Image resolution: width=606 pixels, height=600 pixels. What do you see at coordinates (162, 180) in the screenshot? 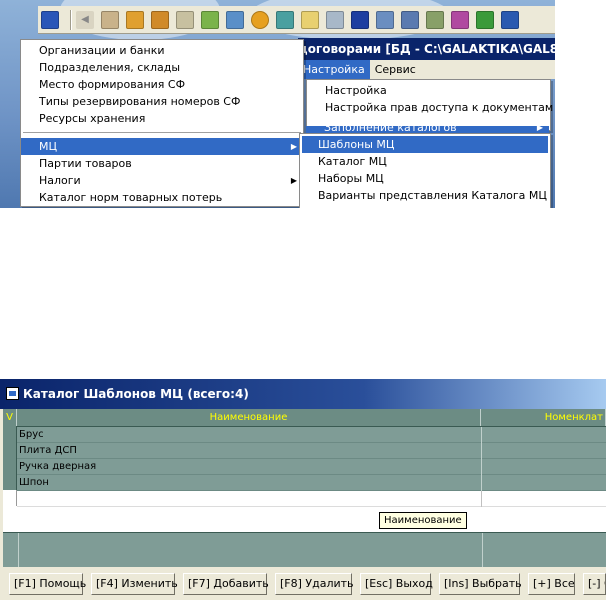
I see `menu-item-taxes: Налоги ▶` at bounding box center [162, 180].